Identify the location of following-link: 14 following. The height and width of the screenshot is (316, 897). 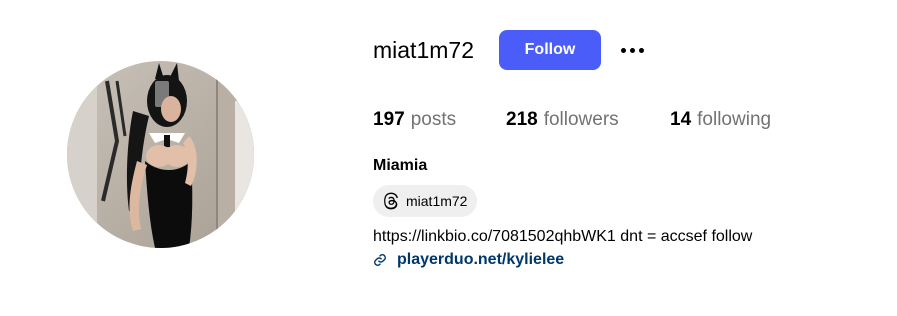
(720, 120).